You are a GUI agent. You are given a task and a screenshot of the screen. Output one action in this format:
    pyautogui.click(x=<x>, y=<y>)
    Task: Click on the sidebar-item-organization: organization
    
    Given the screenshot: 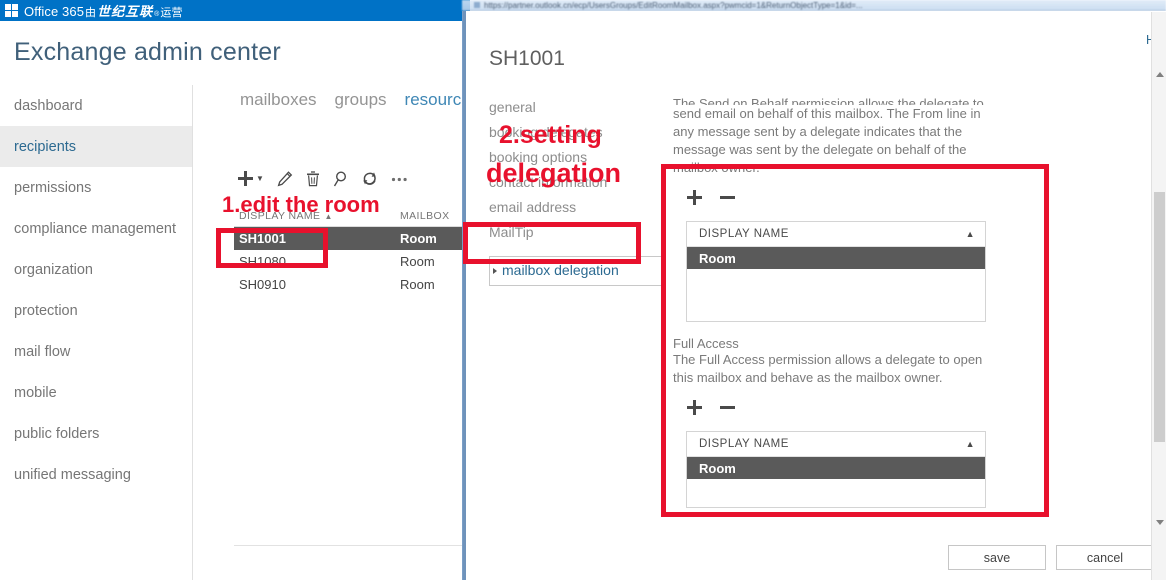 What is the action you would take?
    pyautogui.click(x=96, y=269)
    